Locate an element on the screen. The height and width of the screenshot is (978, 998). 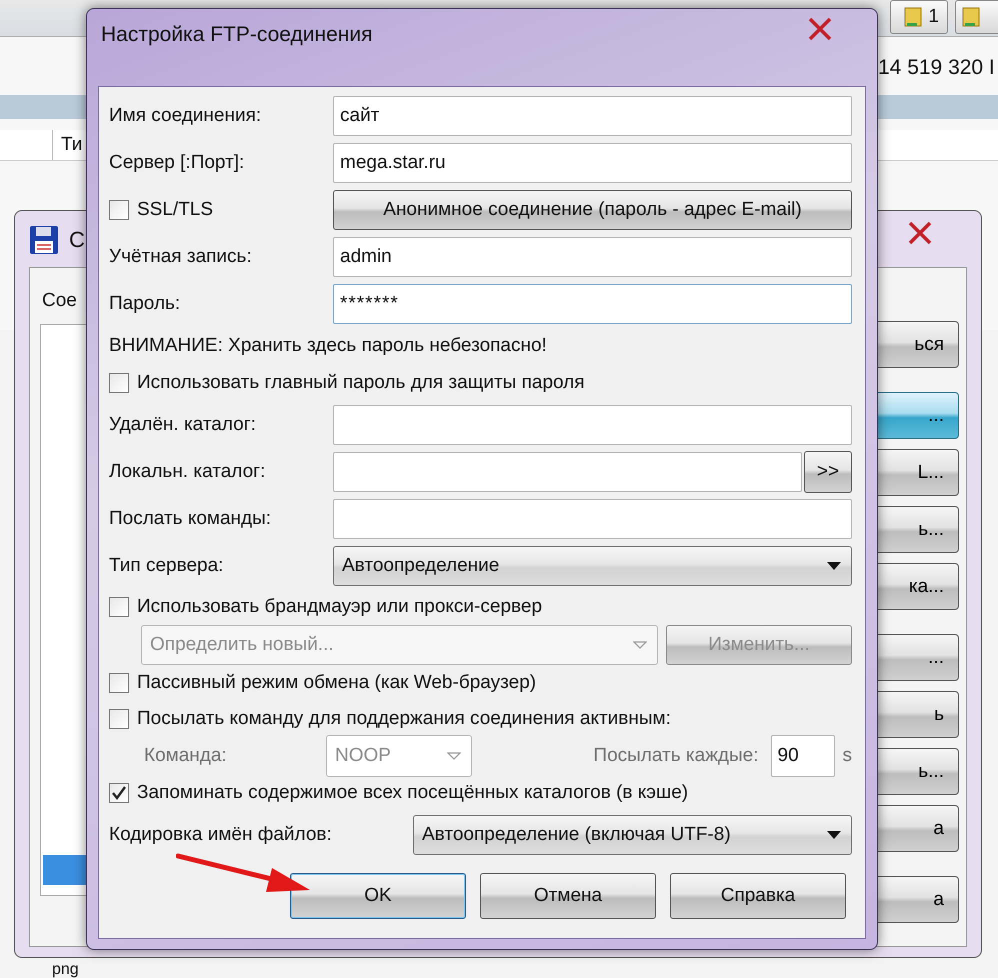
dialog-button: Отмена is located at coordinates (568, 896).